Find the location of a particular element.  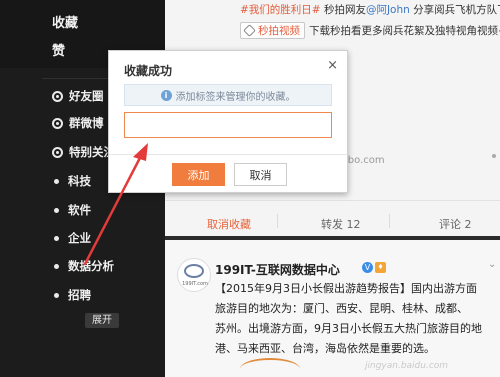

hint-text: 添加标签来管理你的收藏。 is located at coordinates (235, 97).